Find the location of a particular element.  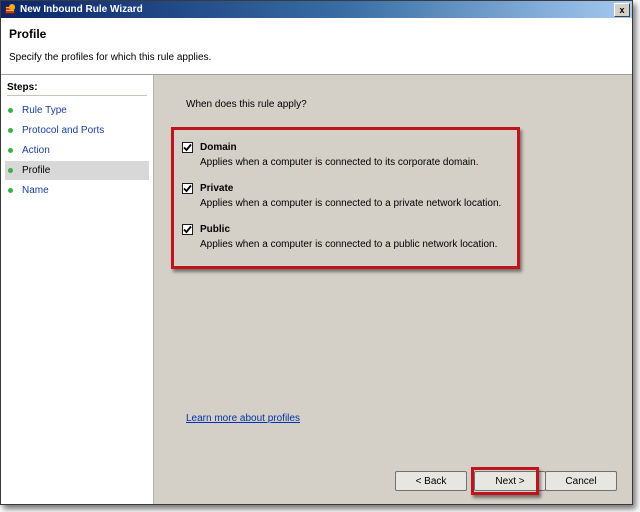

cancel-button: Cancel is located at coordinates (581, 481).